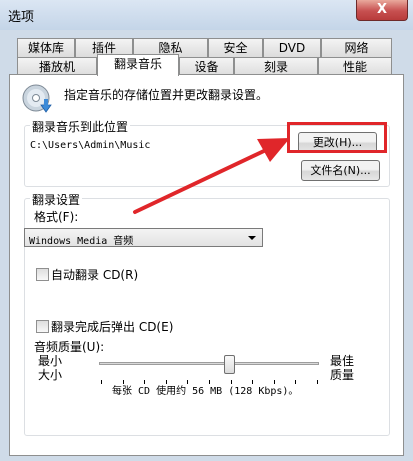 The width and height of the screenshot is (413, 461). Describe the element at coordinates (42, 274) in the screenshot. I see `auto-rip-checkbox` at that location.